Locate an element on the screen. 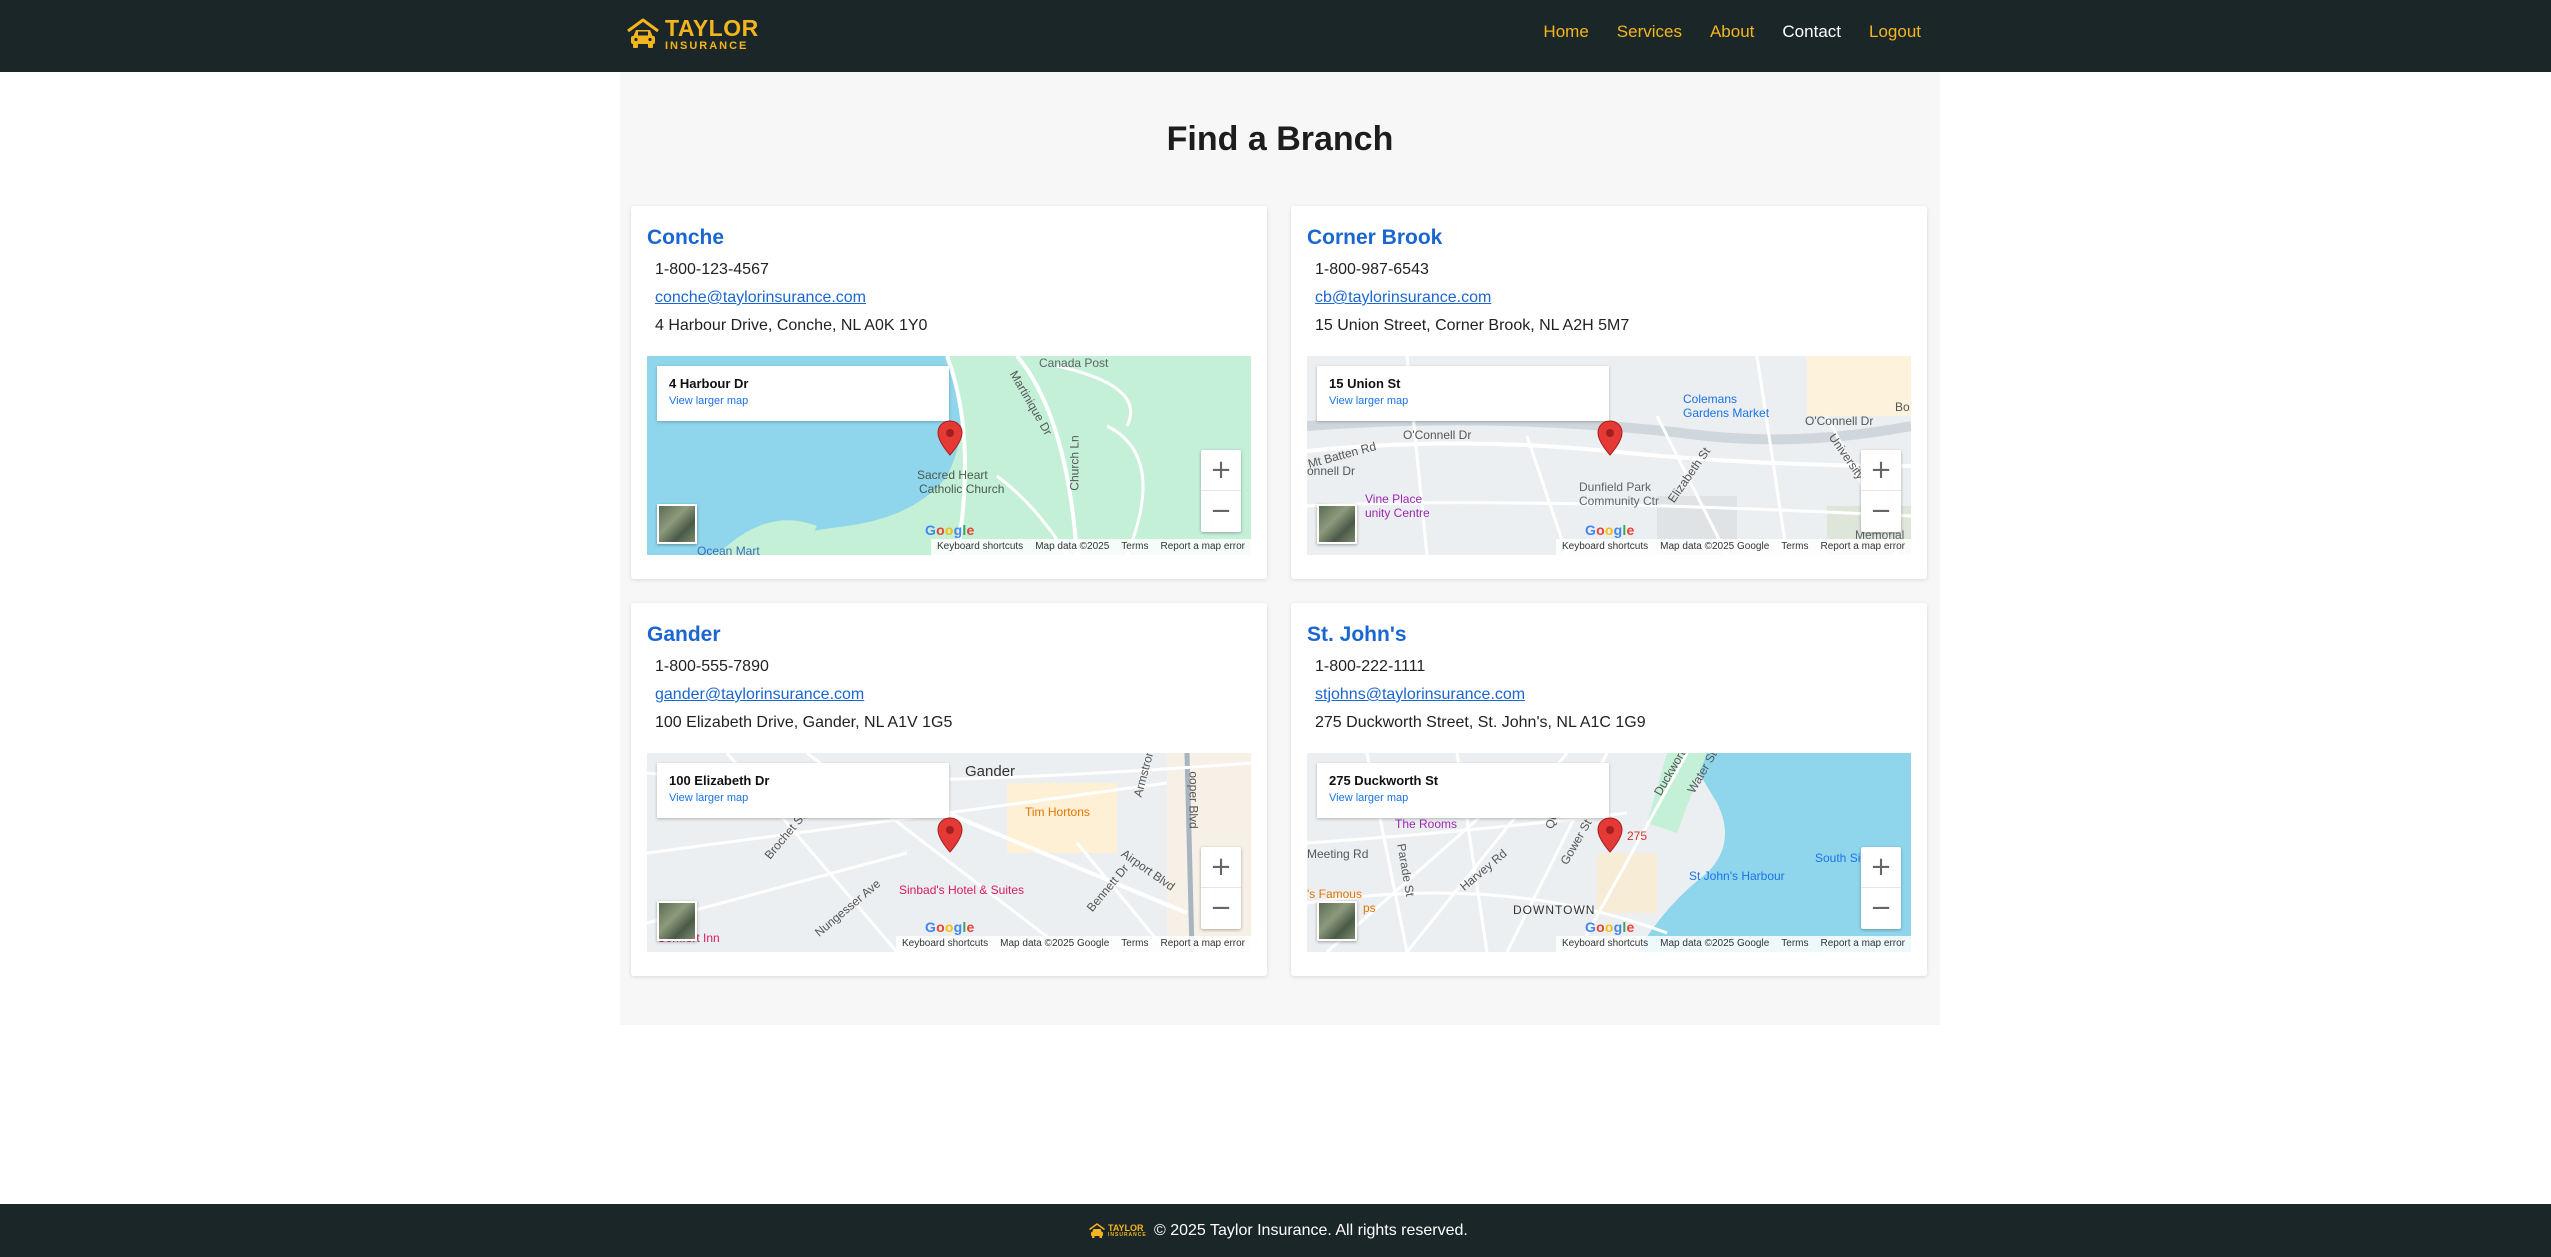  branch-email-link: conche@taylorinsurance.com is located at coordinates (760, 298).